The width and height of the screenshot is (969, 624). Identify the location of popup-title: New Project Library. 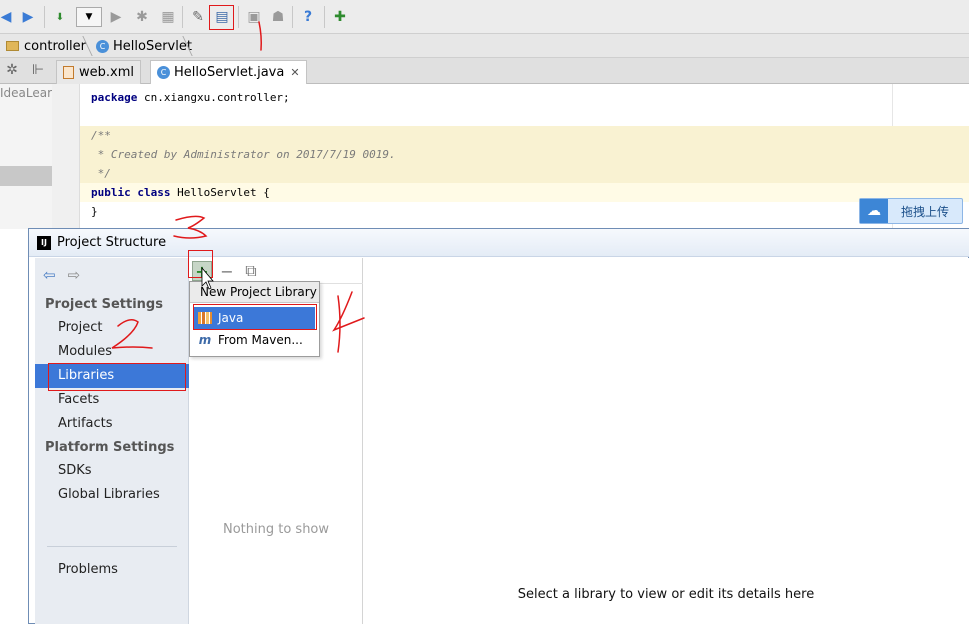
(254, 292).